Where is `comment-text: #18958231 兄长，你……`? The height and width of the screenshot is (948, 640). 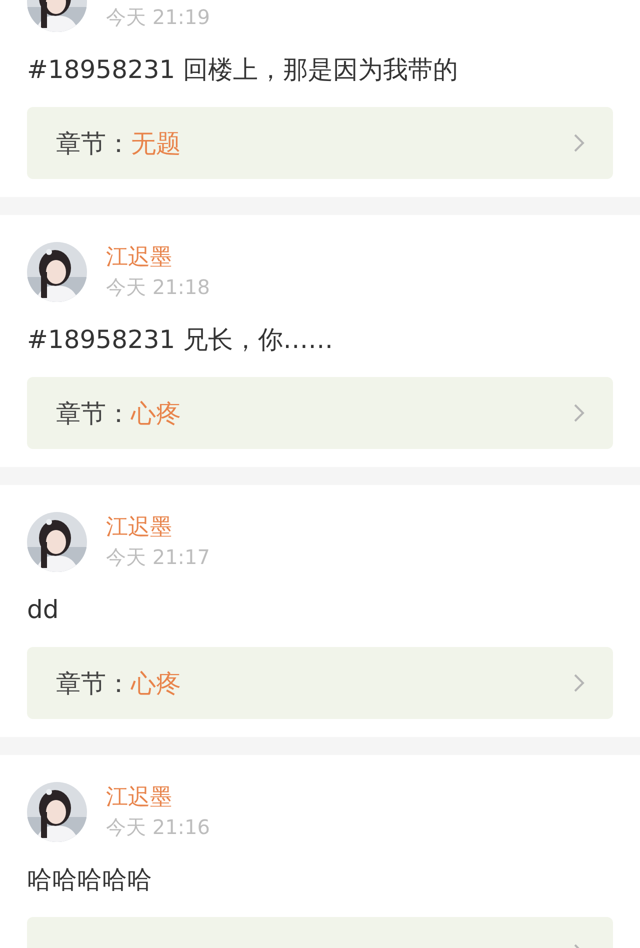 comment-text: #18958231 兄长，你…… is located at coordinates (180, 340).